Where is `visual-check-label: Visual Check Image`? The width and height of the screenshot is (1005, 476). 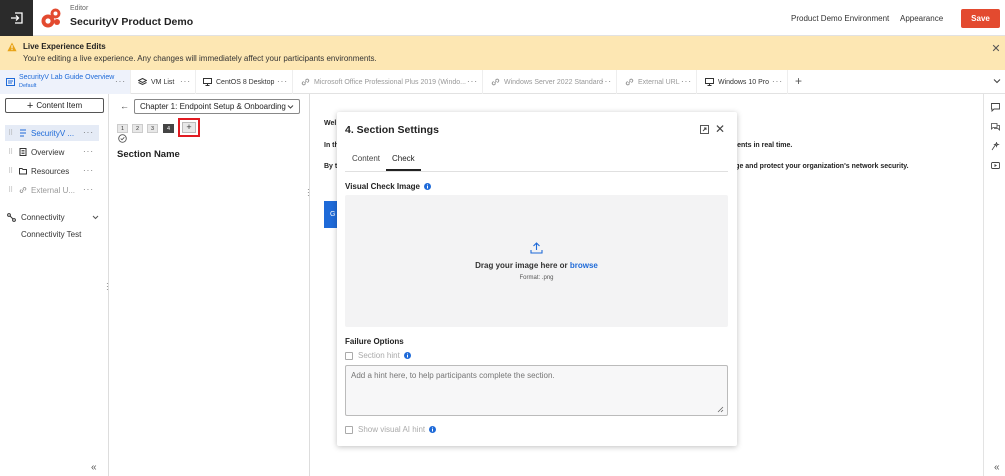
visual-check-label: Visual Check Image is located at coordinates (388, 186).